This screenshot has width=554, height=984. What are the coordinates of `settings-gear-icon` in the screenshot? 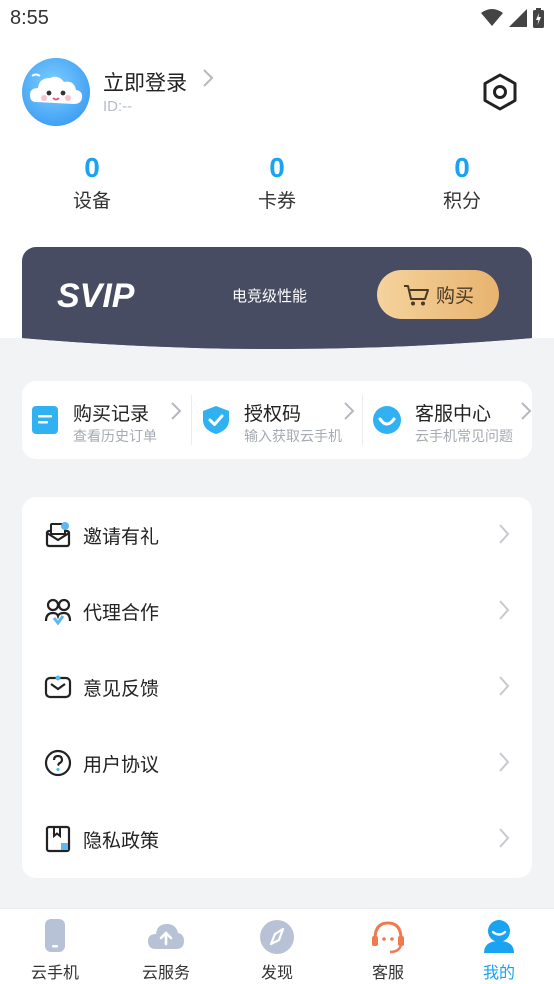 It's located at (500, 92).